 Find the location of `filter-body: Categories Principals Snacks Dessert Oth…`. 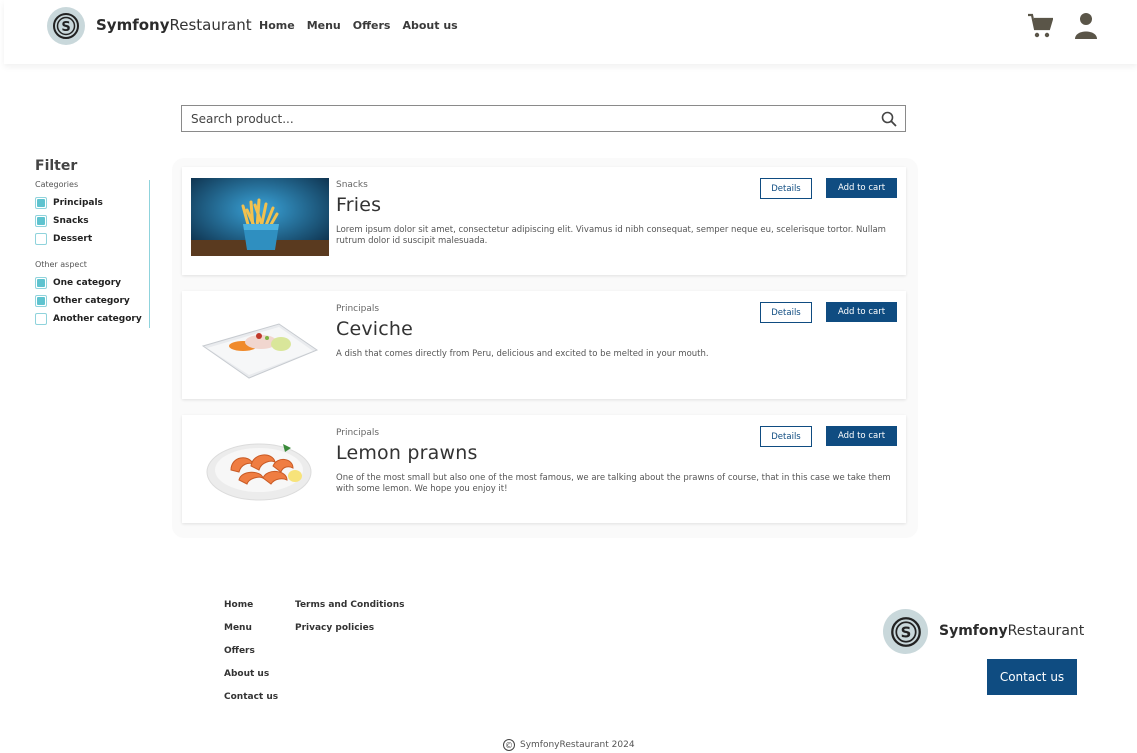

filter-body: Categories Principals Snacks Dessert Oth… is located at coordinates (92, 254).